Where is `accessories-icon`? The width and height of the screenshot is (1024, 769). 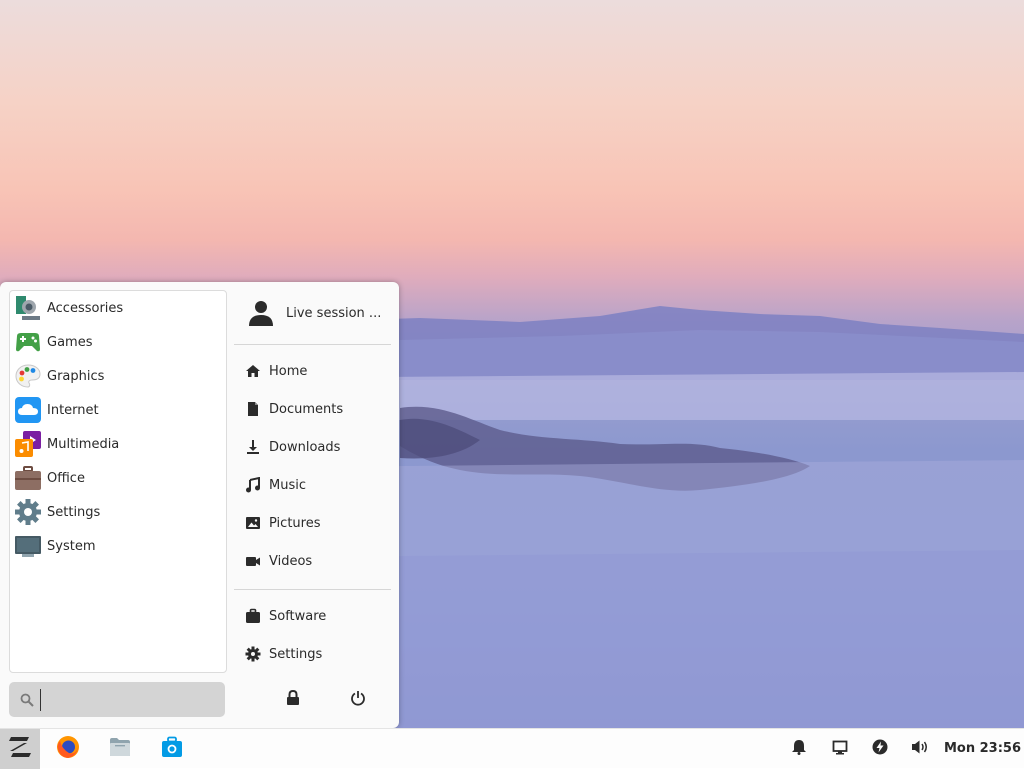 accessories-icon is located at coordinates (28, 308).